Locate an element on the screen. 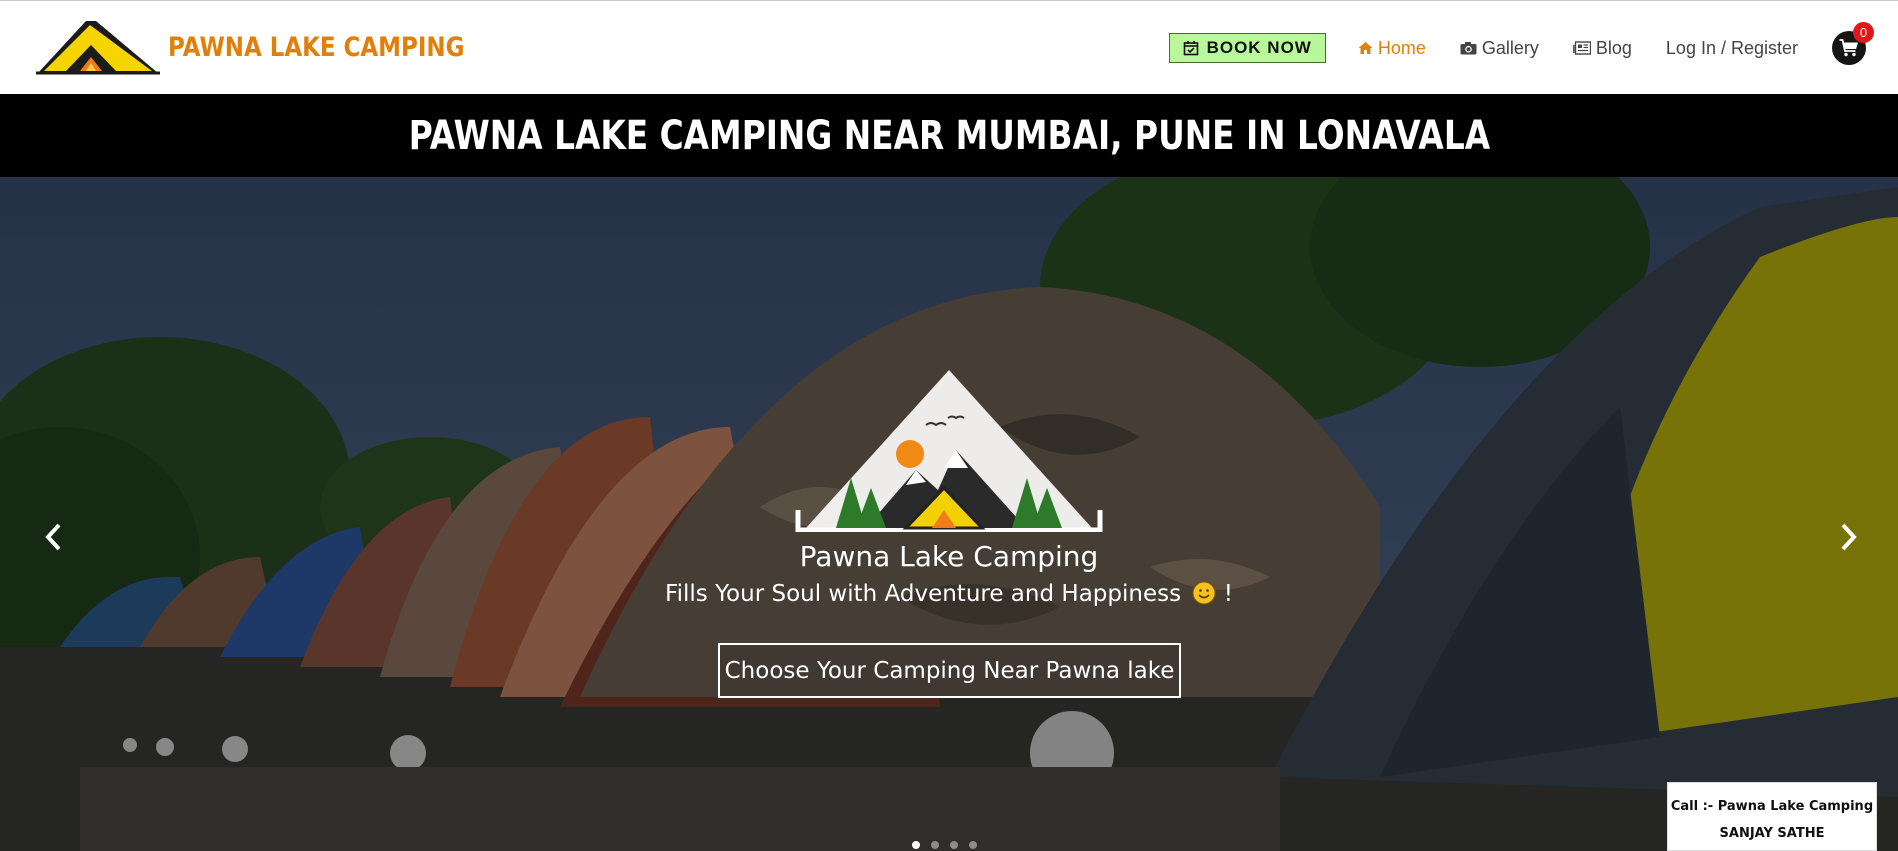 This screenshot has width=1898, height=851. camping-mountain-logo is located at coordinates (949, 451).